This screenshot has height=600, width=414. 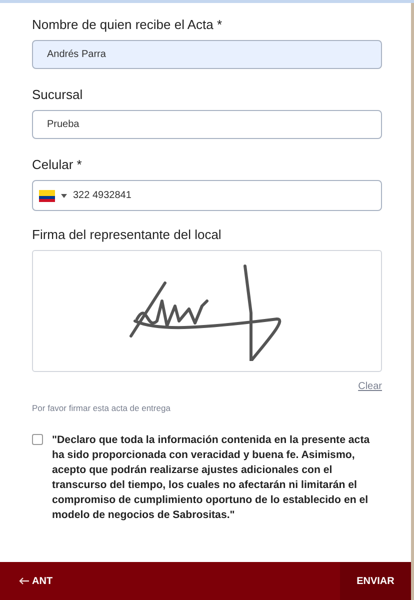 I want to click on back-button: ANT, so click(x=36, y=581).